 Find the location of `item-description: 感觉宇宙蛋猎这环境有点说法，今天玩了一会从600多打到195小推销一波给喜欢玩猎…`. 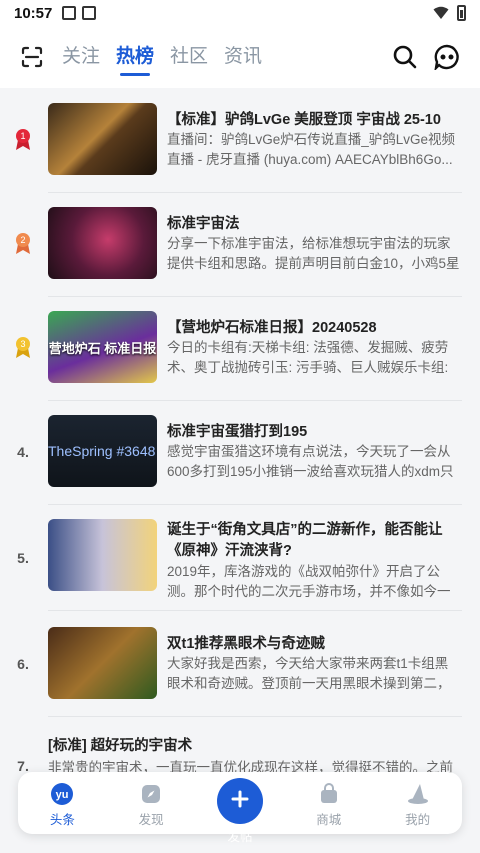

item-description: 感觉宇宙蛋猎这环境有点说法，今天玩了一会从600多打到195小推销一波给喜欢玩猎… is located at coordinates (310, 461).